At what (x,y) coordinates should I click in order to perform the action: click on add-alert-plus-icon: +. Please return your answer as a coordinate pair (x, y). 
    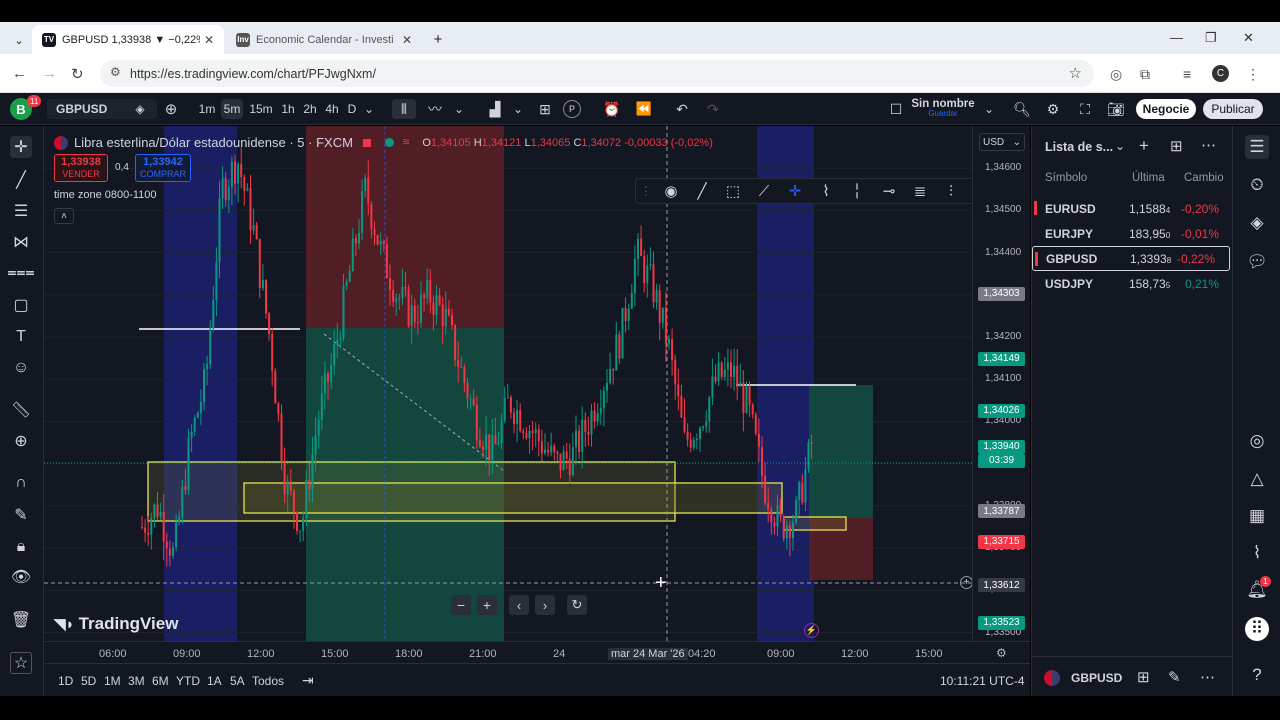
    Looking at the image, I should click on (966, 582).